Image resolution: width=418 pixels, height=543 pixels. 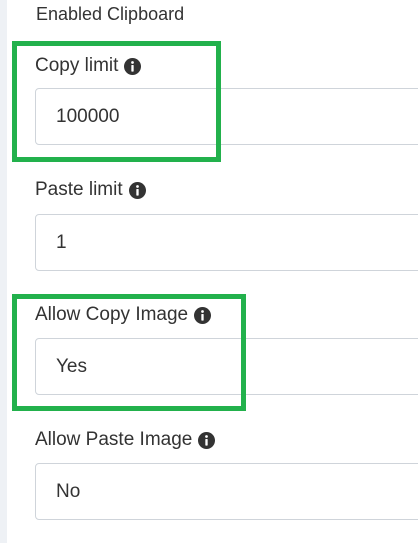 I want to click on allow-copy-image-label: Allow Copy Image, so click(x=123, y=315).